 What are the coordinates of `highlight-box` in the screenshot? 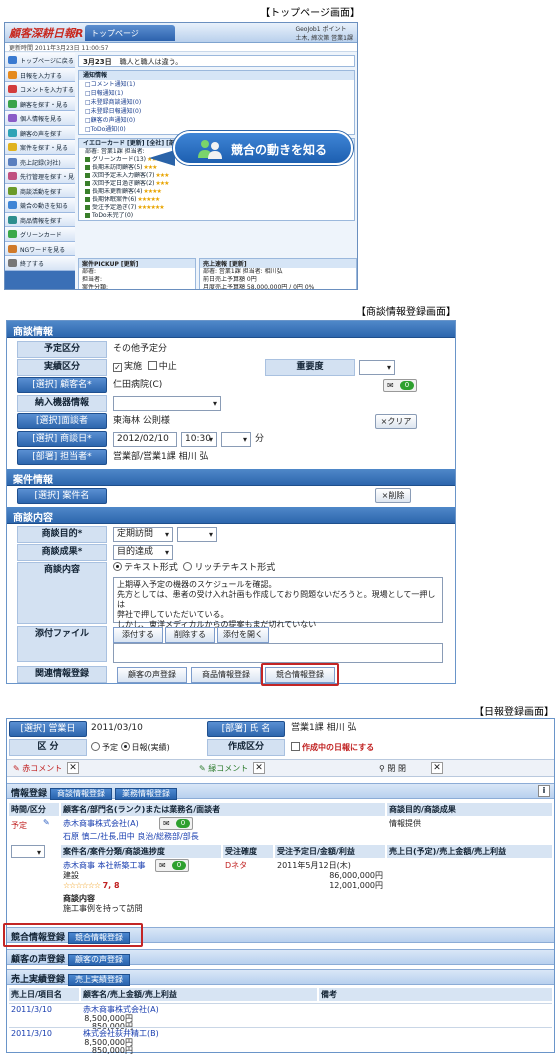 It's located at (73, 935).